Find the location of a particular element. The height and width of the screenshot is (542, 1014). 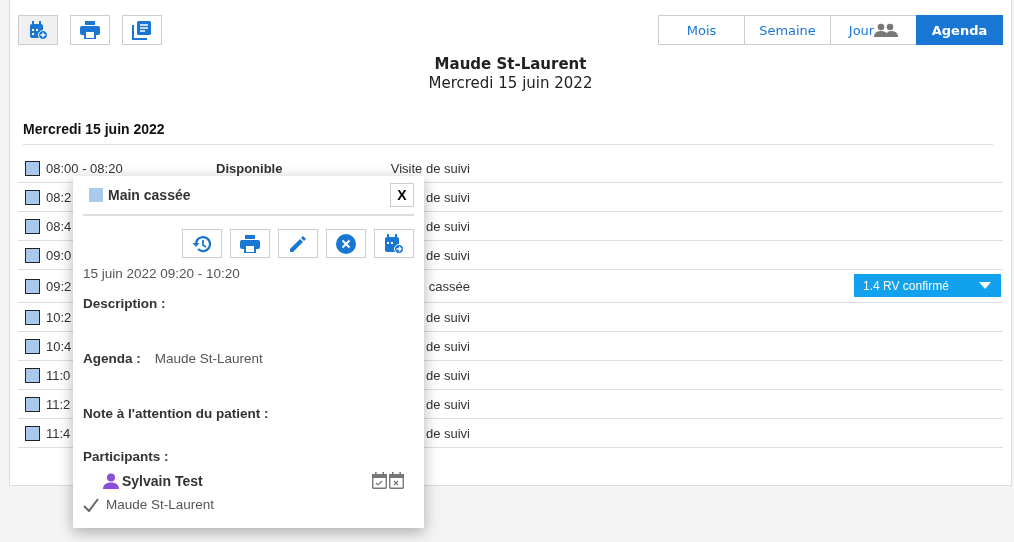

pencil-icon is located at coordinates (298, 243).